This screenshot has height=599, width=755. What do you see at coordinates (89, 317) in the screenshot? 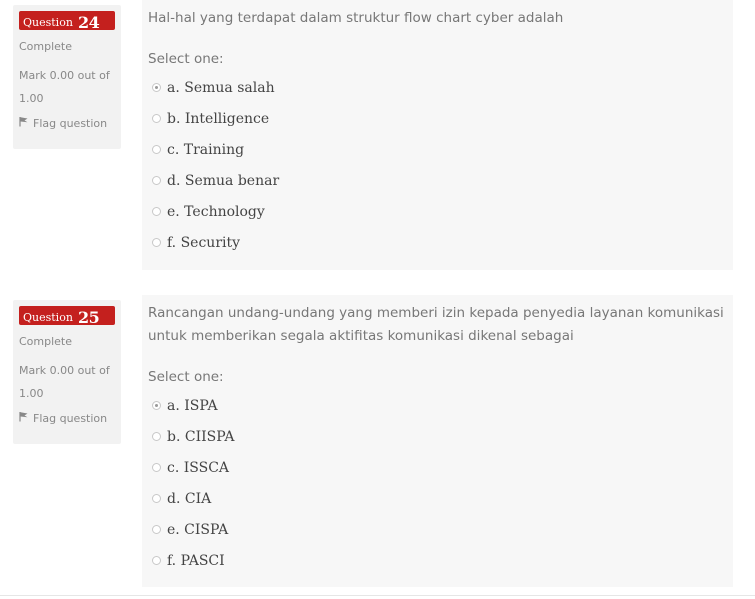
I see `question-number: 25` at bounding box center [89, 317].